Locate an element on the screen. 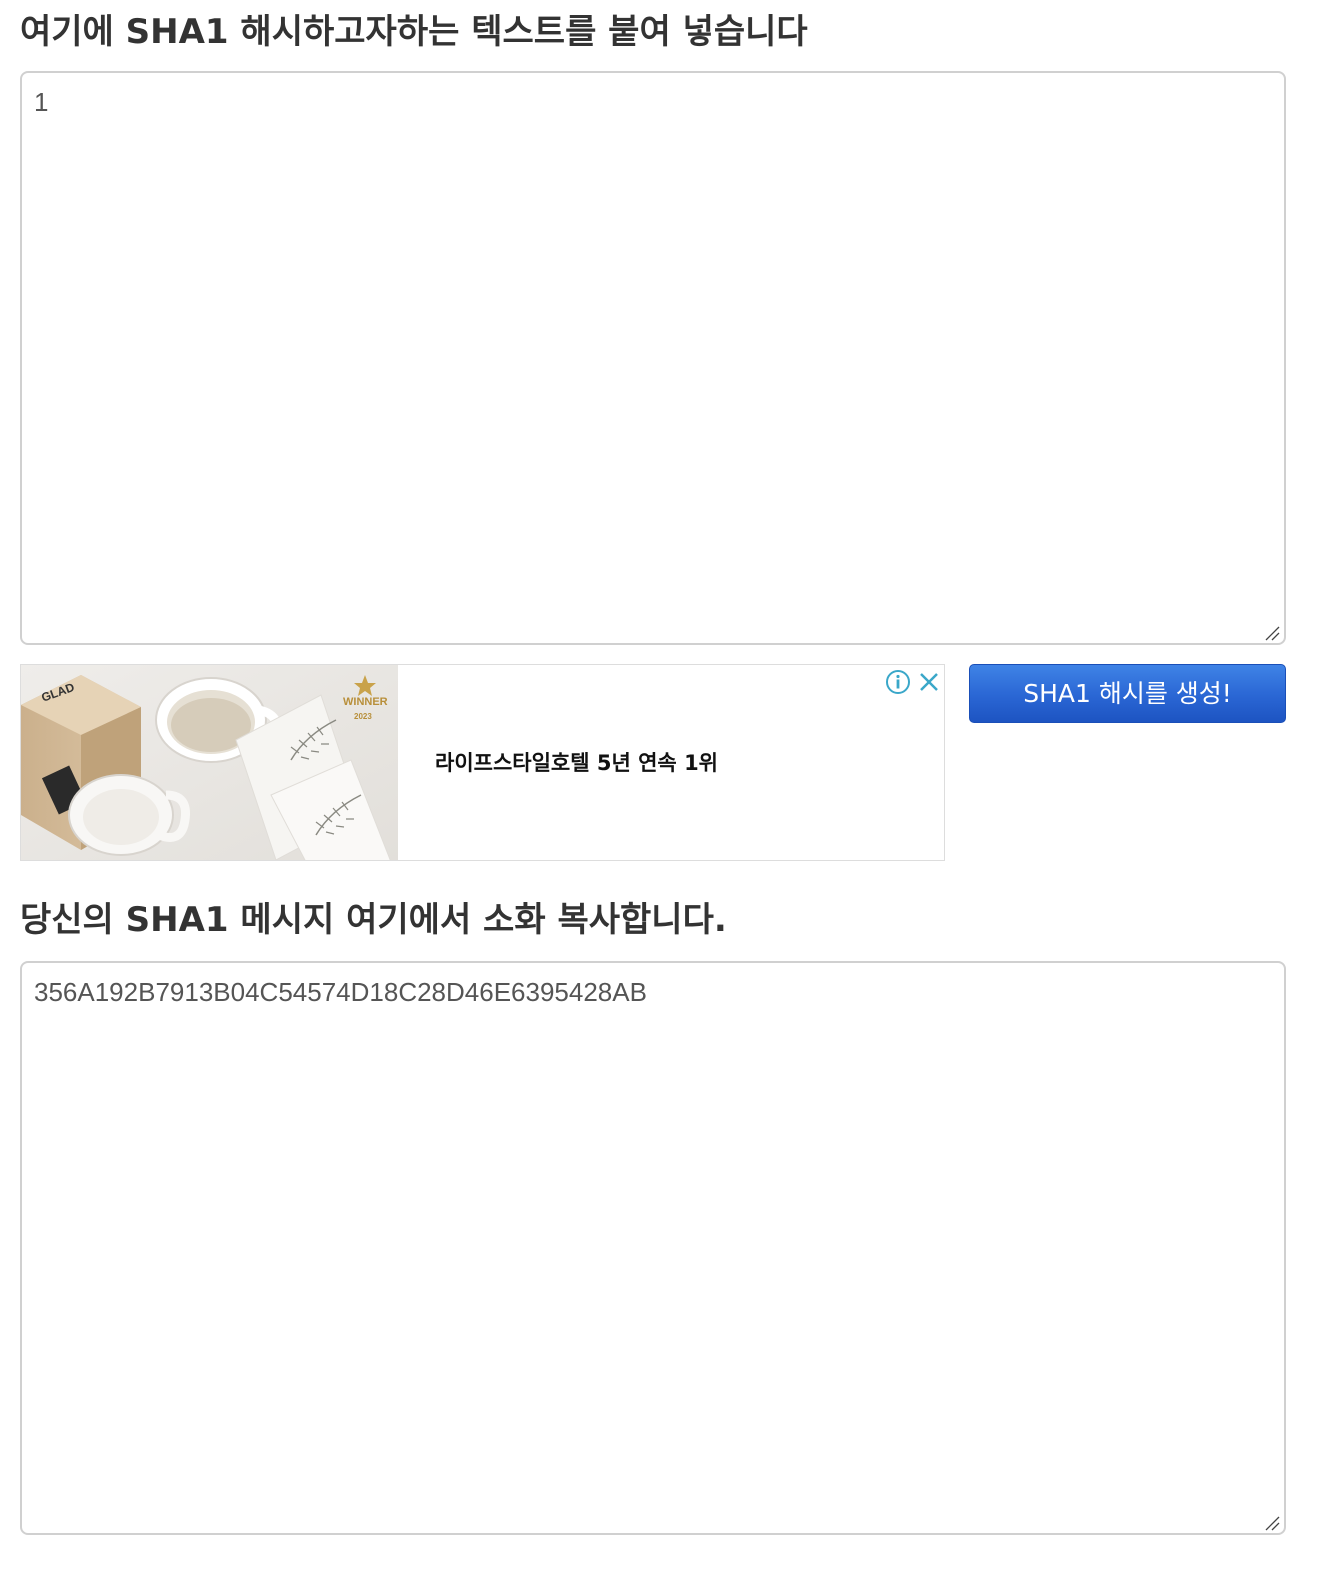  ad-product-image: GLAD WINNER 2023 is located at coordinates (209, 763).